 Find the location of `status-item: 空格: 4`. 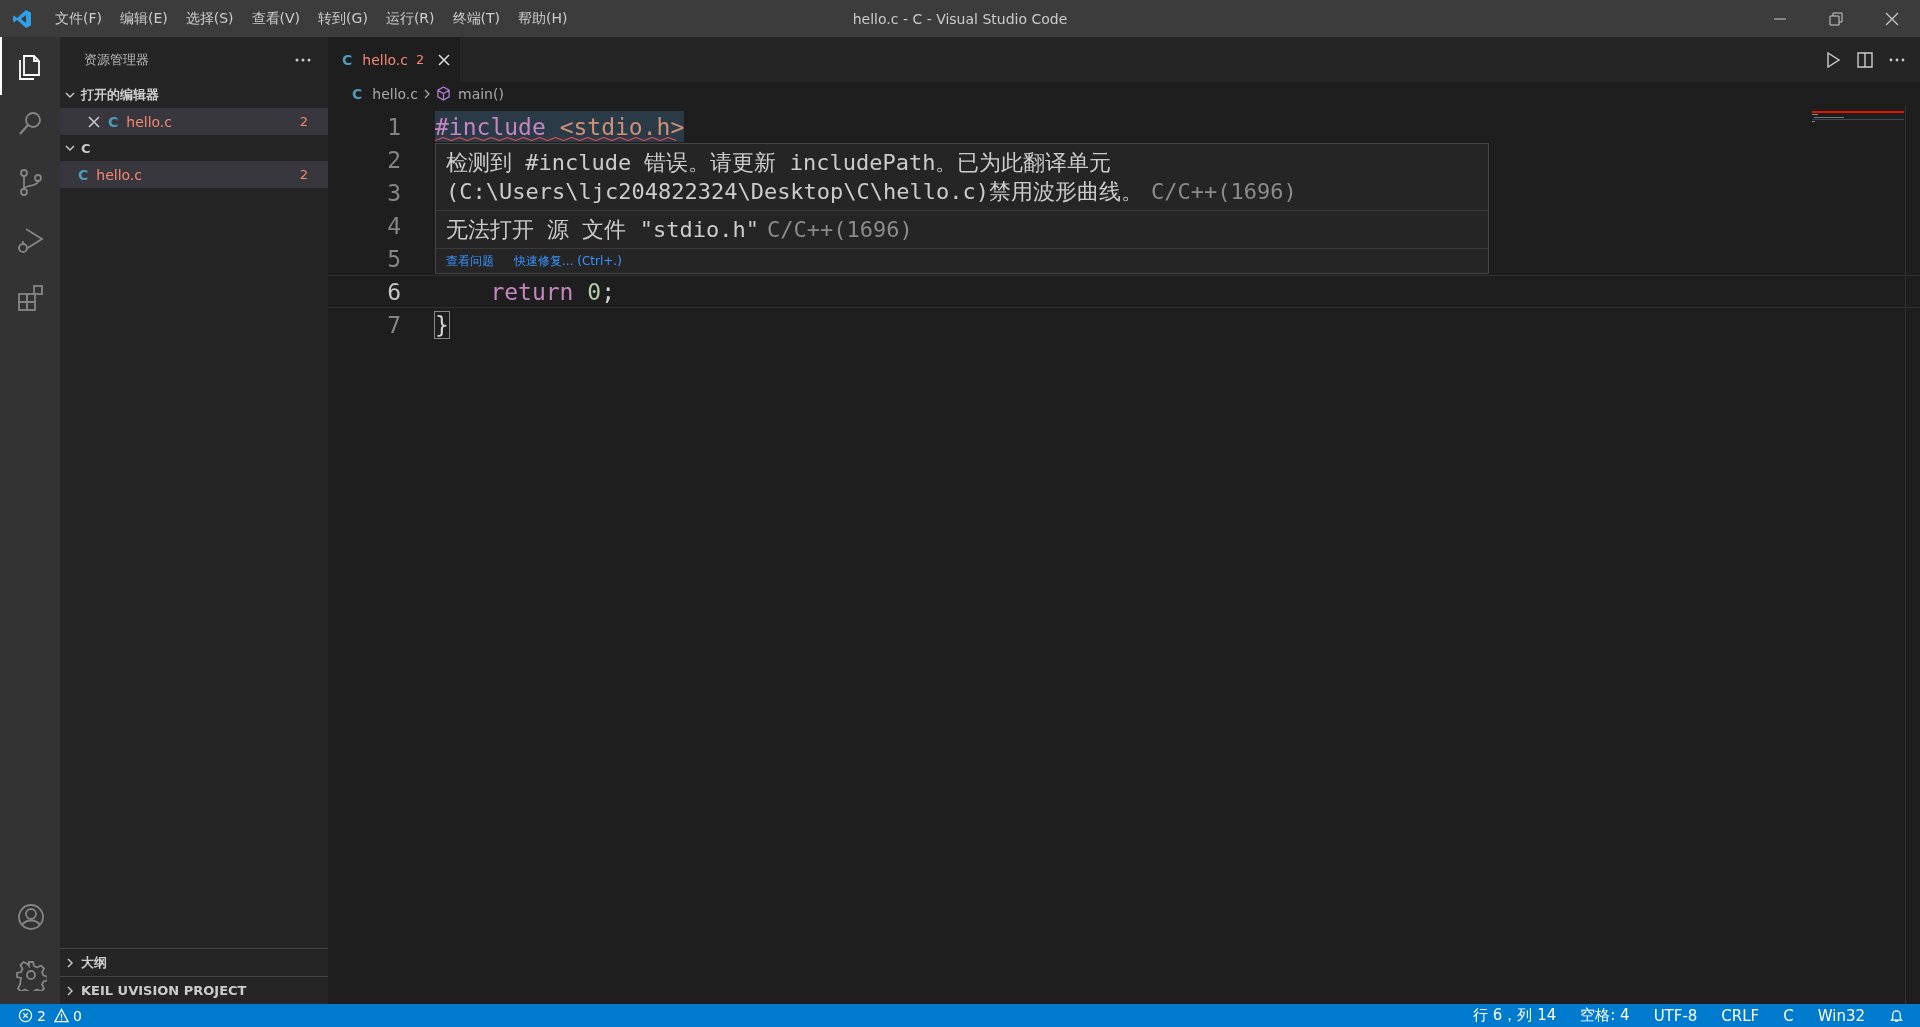

status-item: 空格: 4 is located at coordinates (1605, 1015).